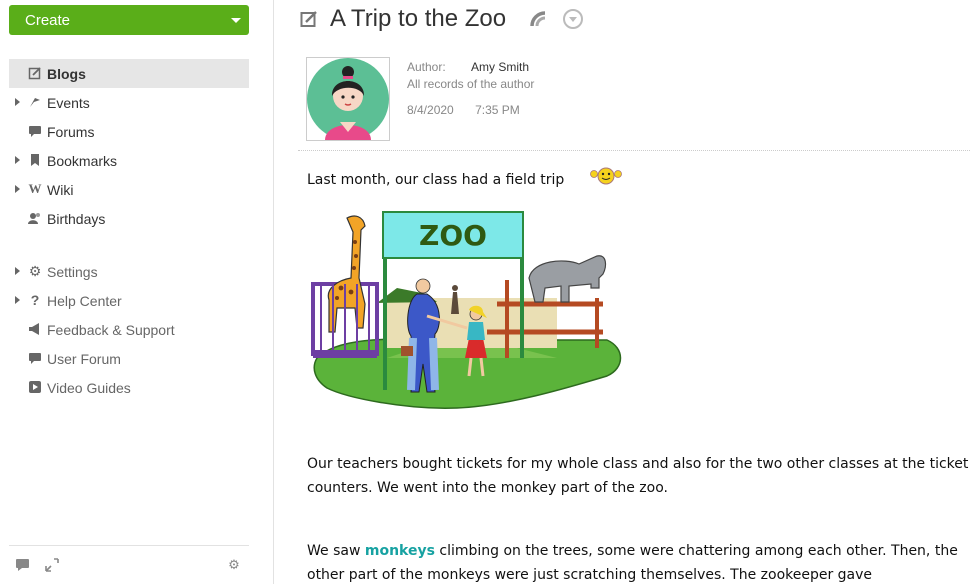 This screenshot has width=977, height=584. What do you see at coordinates (48, 20) in the screenshot?
I see `create-label: Create` at bounding box center [48, 20].